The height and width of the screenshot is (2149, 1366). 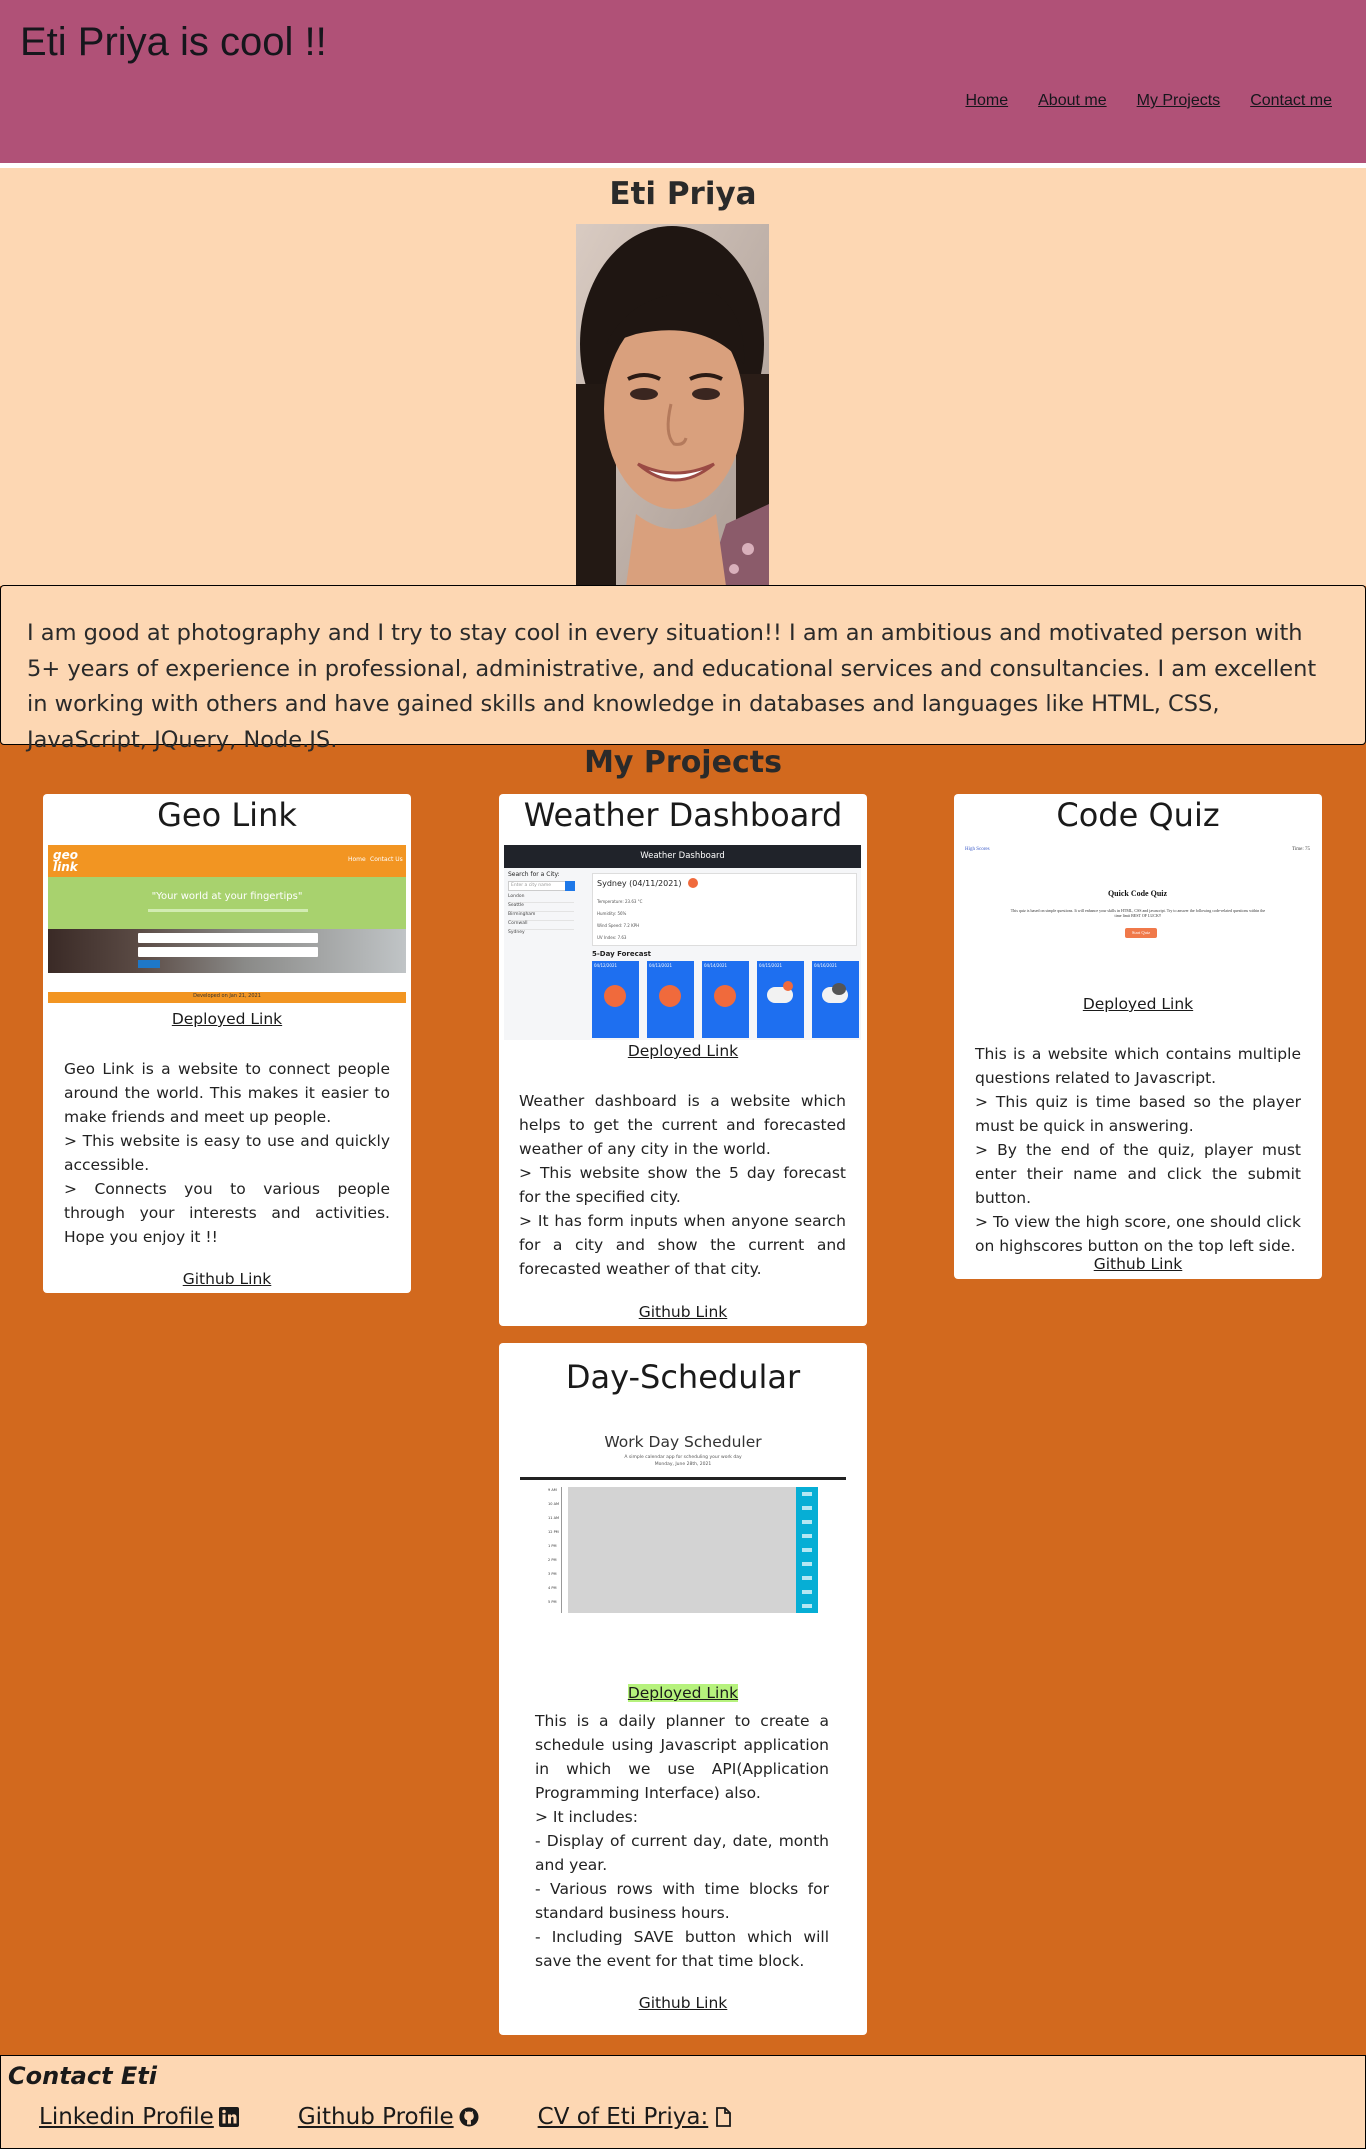 What do you see at coordinates (1072, 101) in the screenshot?
I see `nav-about-link: About me` at bounding box center [1072, 101].